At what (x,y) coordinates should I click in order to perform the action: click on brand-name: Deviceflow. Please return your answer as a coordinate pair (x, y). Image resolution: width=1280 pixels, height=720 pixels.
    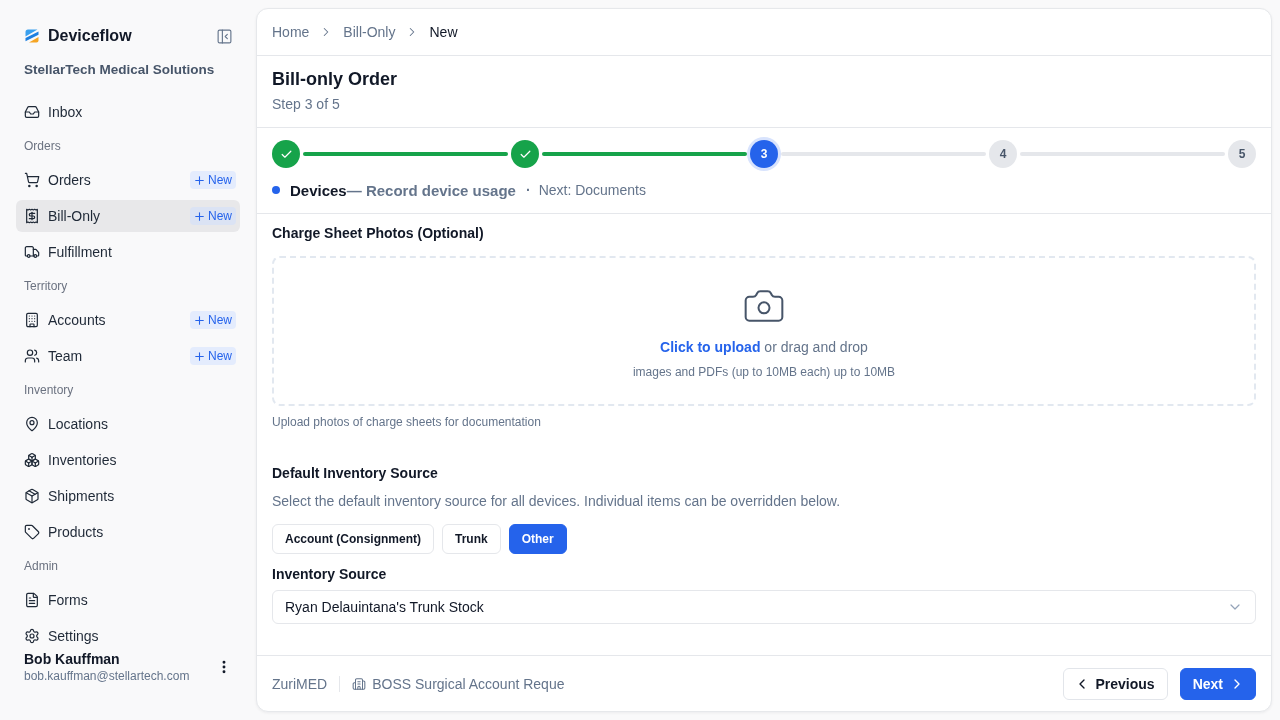
    Looking at the image, I should click on (90, 36).